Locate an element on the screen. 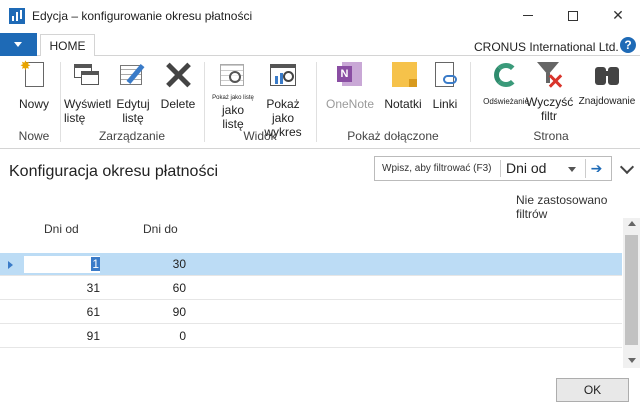  clear-filter-icon is located at coordinates (549, 75).